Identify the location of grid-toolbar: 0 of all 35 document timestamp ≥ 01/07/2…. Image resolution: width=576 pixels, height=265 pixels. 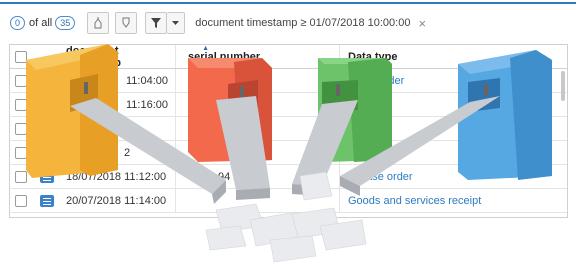
(288, 20).